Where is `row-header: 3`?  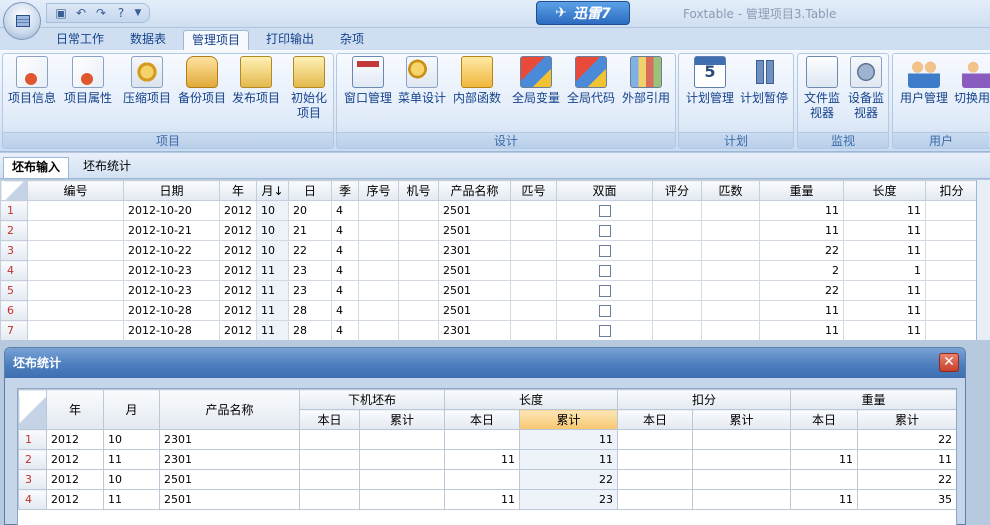 row-header: 3 is located at coordinates (32, 479).